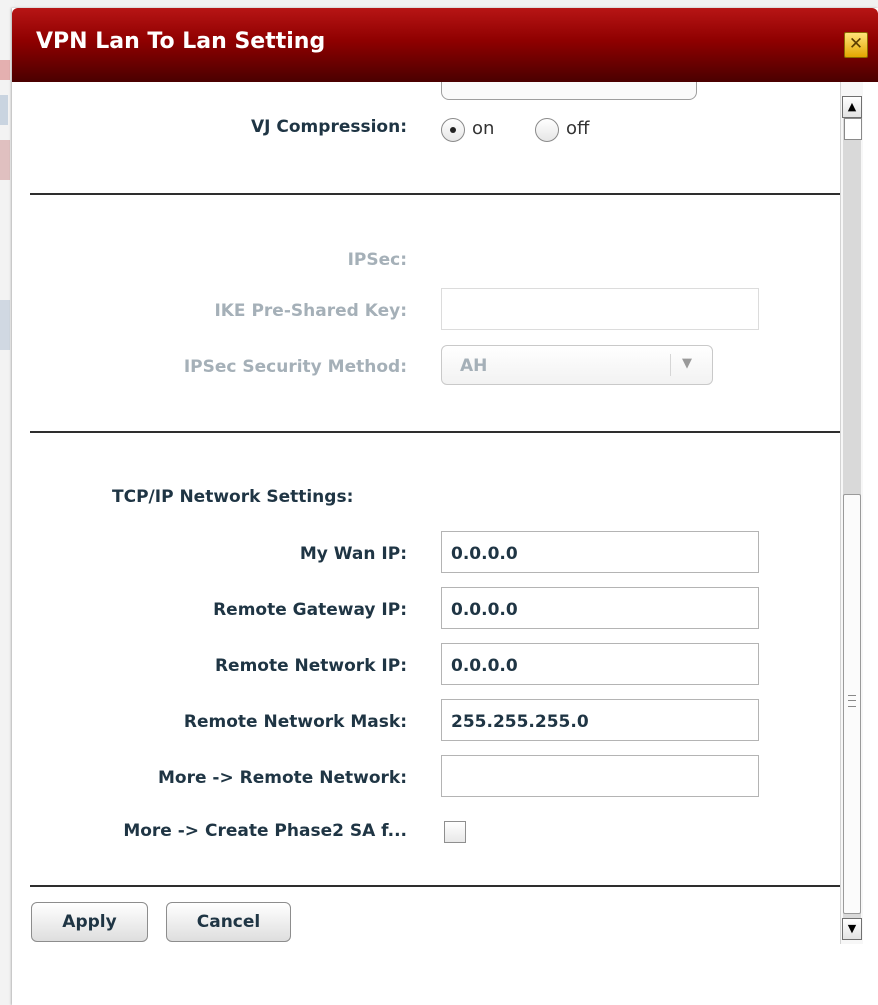  Describe the element at coordinates (856, 45) in the screenshot. I see `close-icon: ✕` at that location.